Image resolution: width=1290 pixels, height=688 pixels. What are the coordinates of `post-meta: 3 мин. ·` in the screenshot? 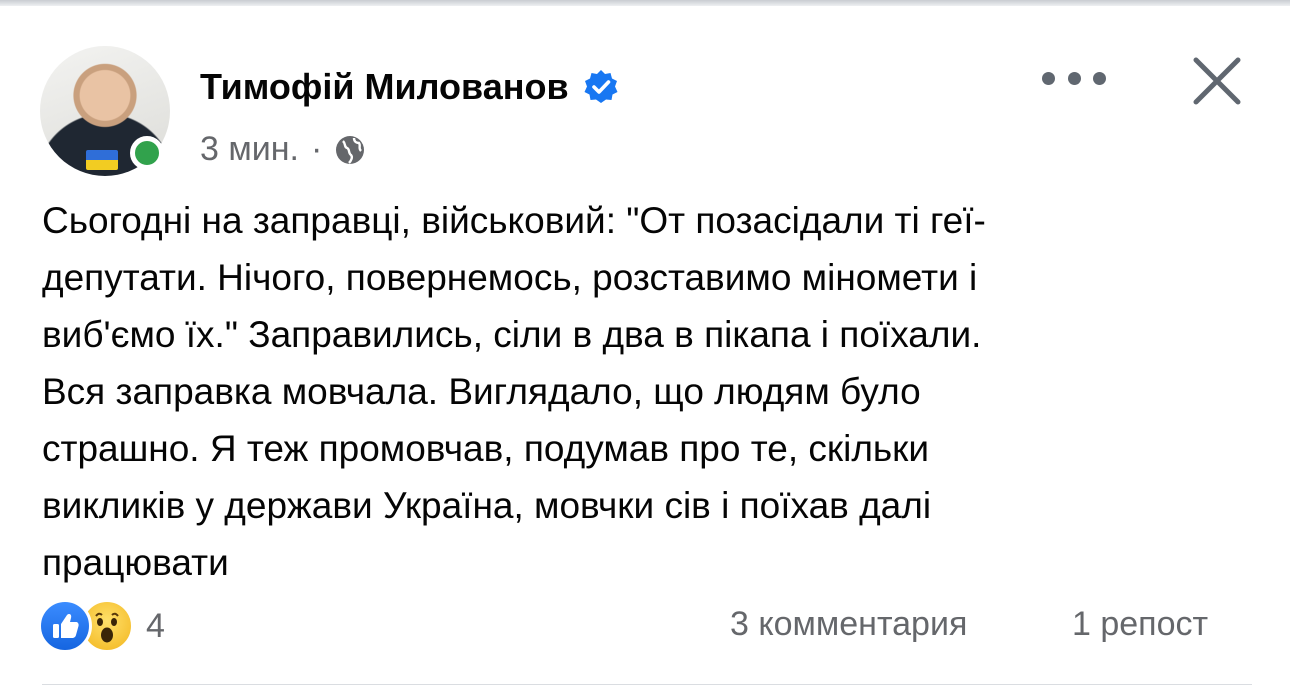 It's located at (283, 149).